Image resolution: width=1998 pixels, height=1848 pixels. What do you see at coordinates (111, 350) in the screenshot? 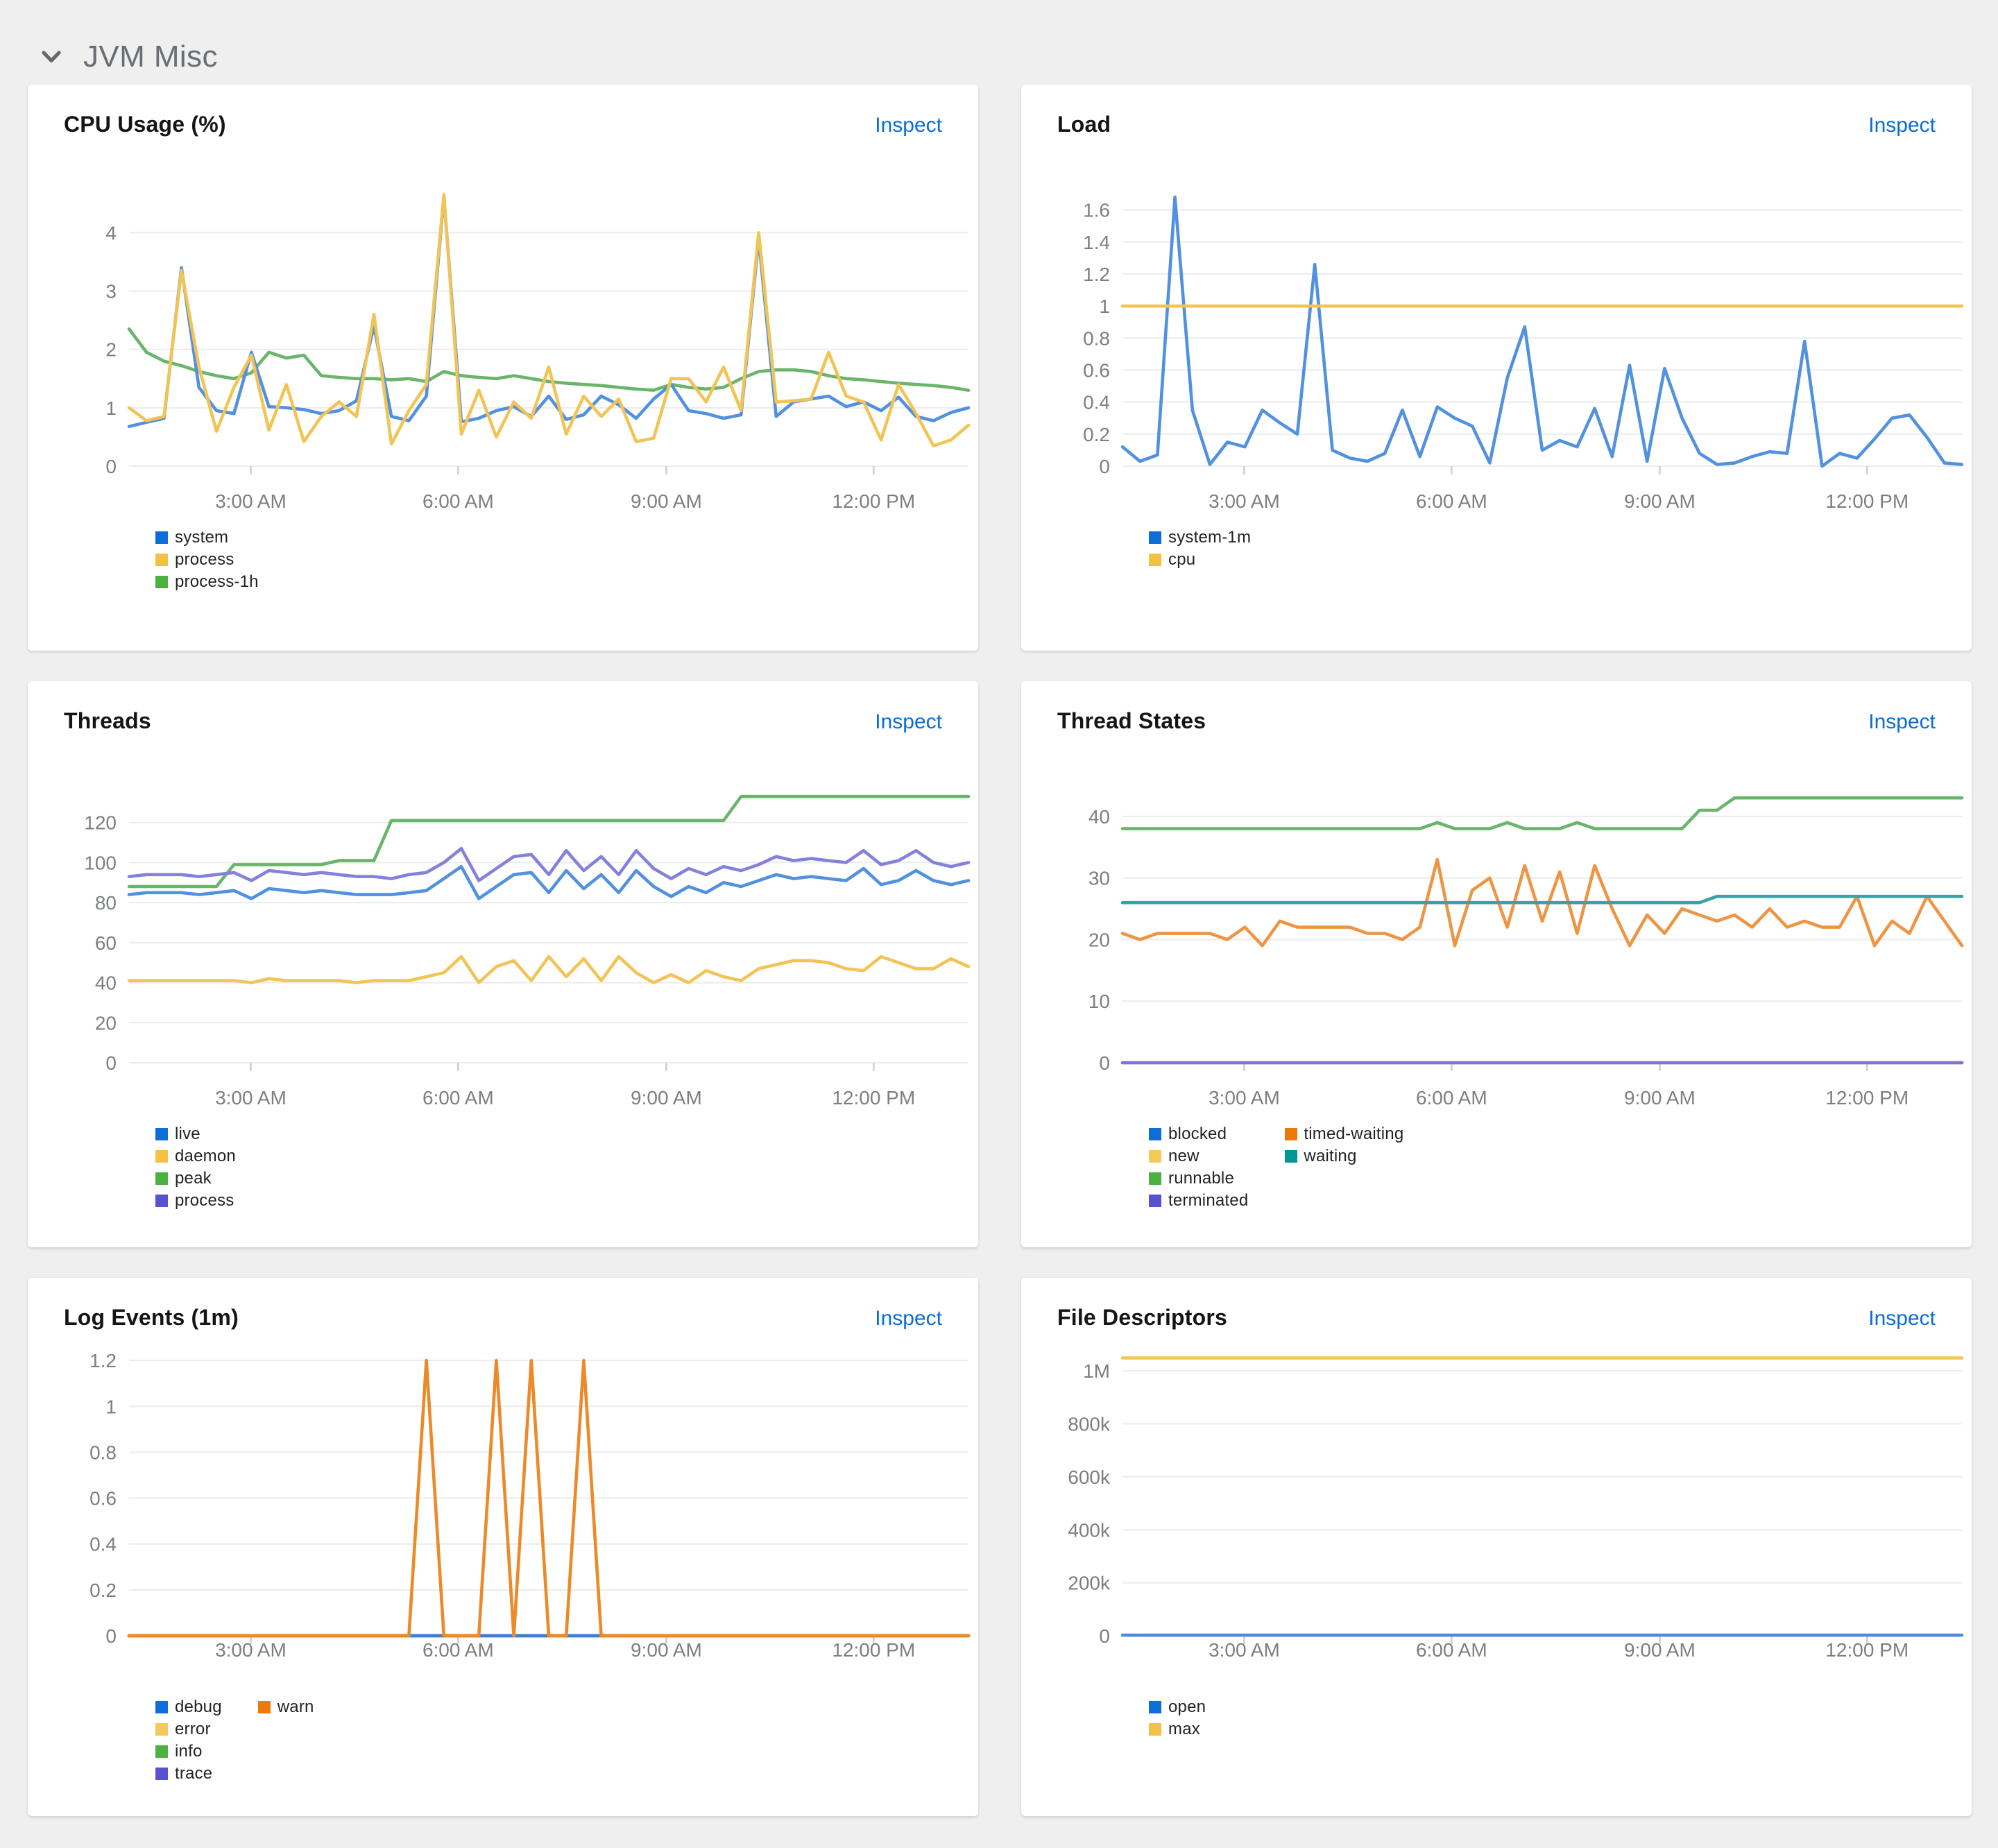
I see `y-axis-label: 2` at bounding box center [111, 350].